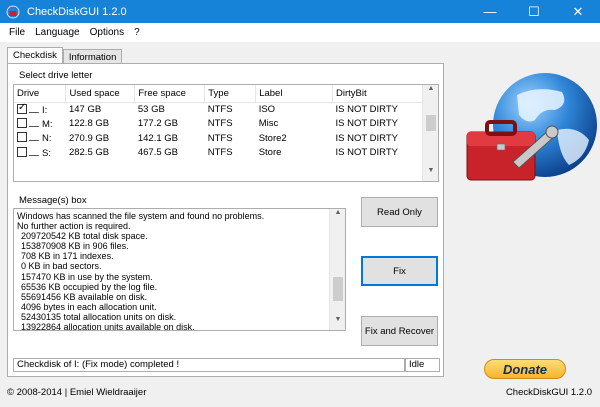 The image size is (600, 407). I want to click on drive-letter: N:, so click(47, 139).